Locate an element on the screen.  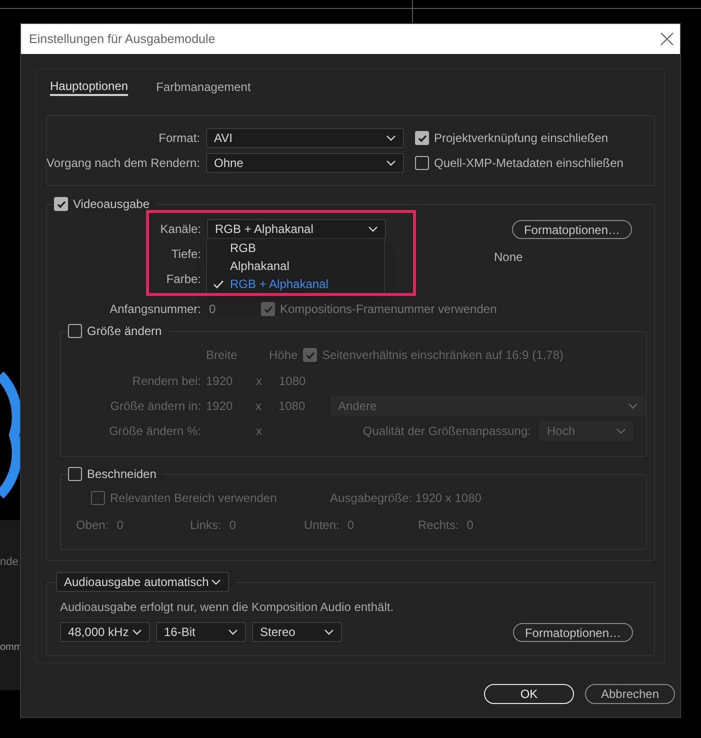
audio-mode-dropdown: Audioausgabe automatisch is located at coordinates (142, 582).